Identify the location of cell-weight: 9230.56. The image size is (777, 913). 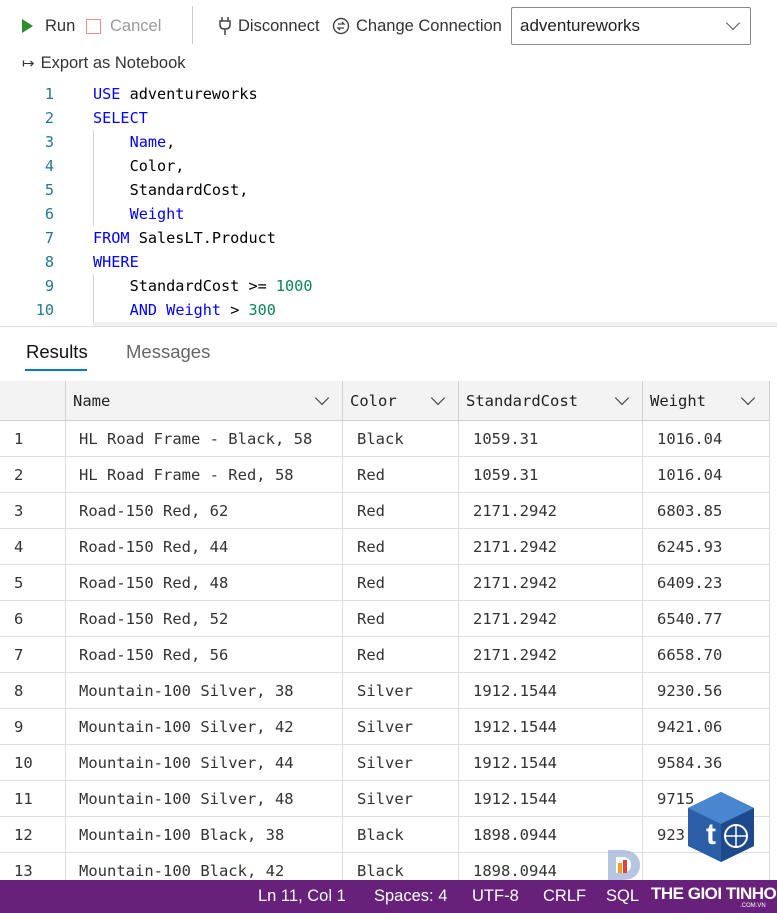
(689, 691).